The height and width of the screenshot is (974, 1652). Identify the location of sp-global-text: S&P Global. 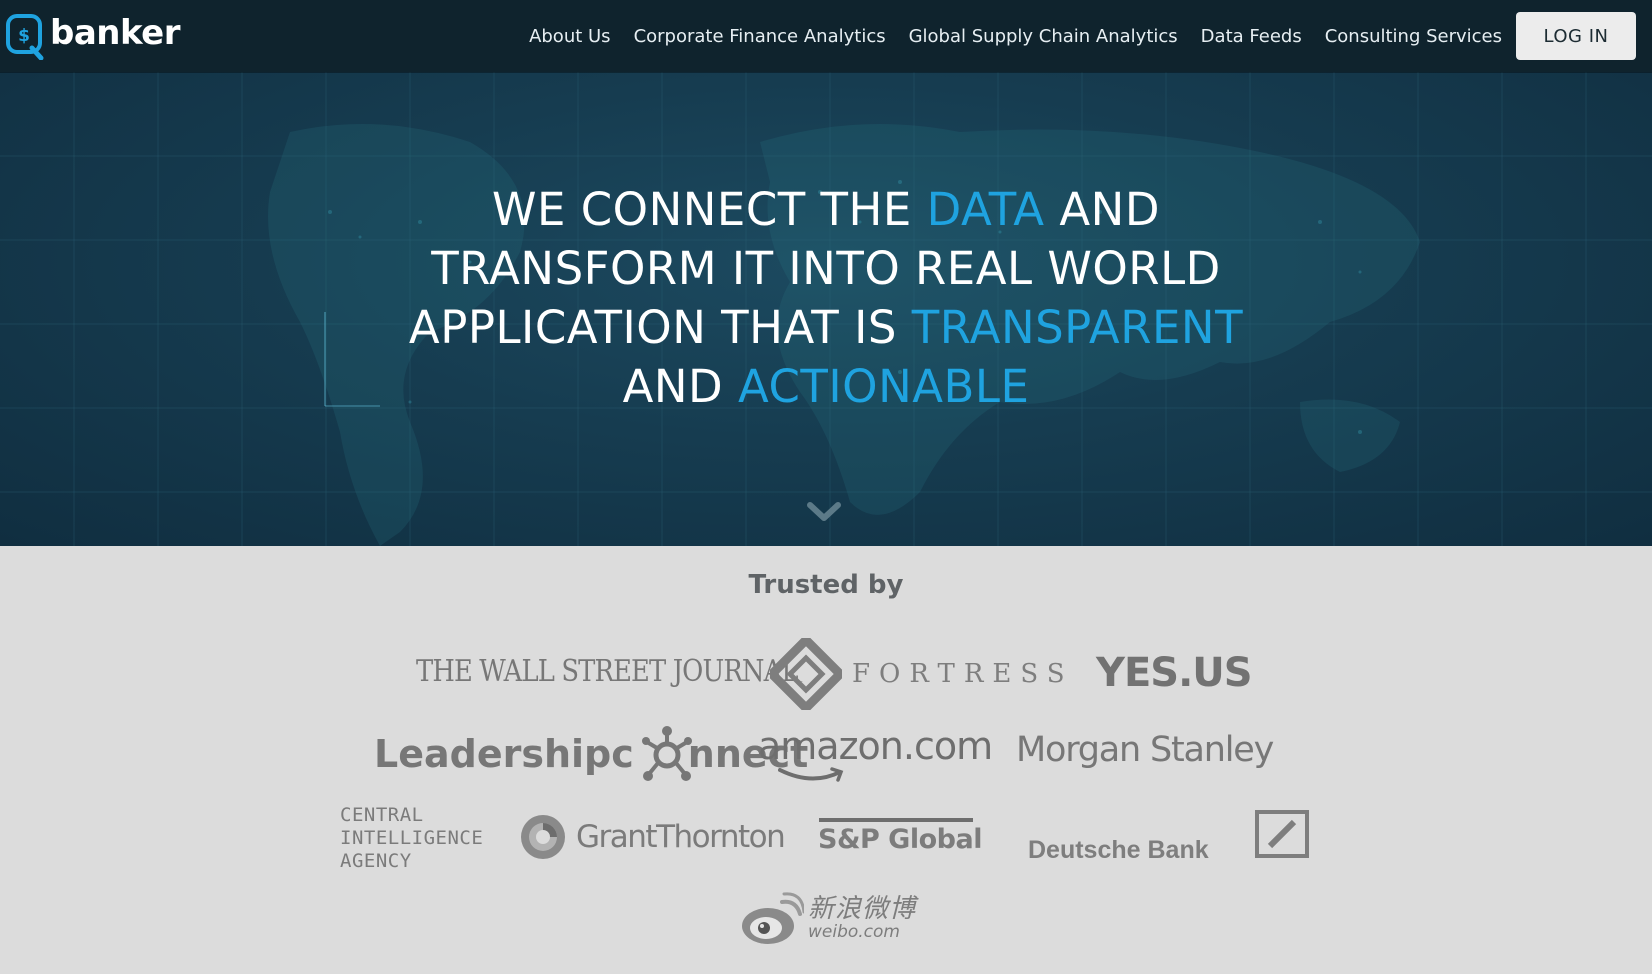
(900, 839).